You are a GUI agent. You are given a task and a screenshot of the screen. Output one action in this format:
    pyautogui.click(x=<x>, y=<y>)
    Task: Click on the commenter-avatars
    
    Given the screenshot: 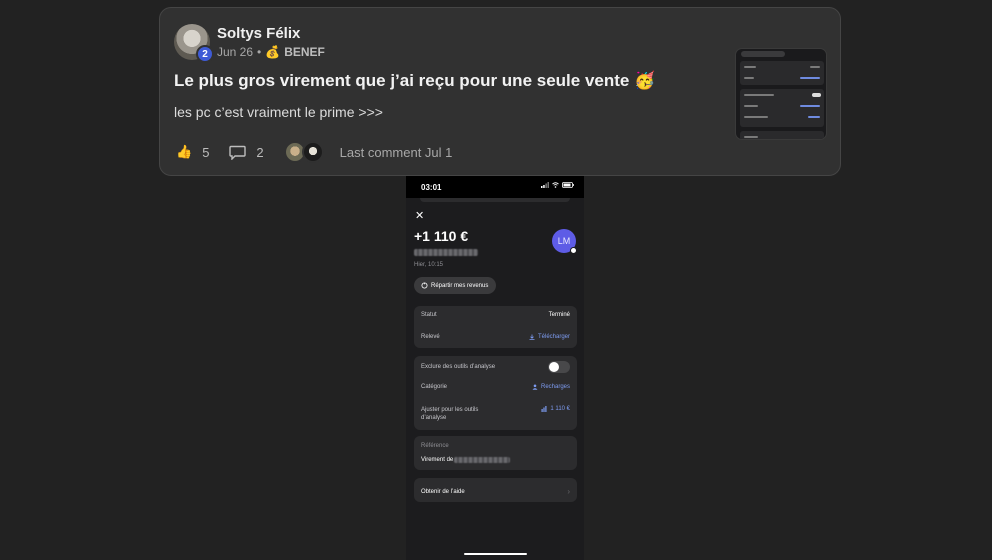 What is the action you would take?
    pyautogui.click(x=303, y=152)
    